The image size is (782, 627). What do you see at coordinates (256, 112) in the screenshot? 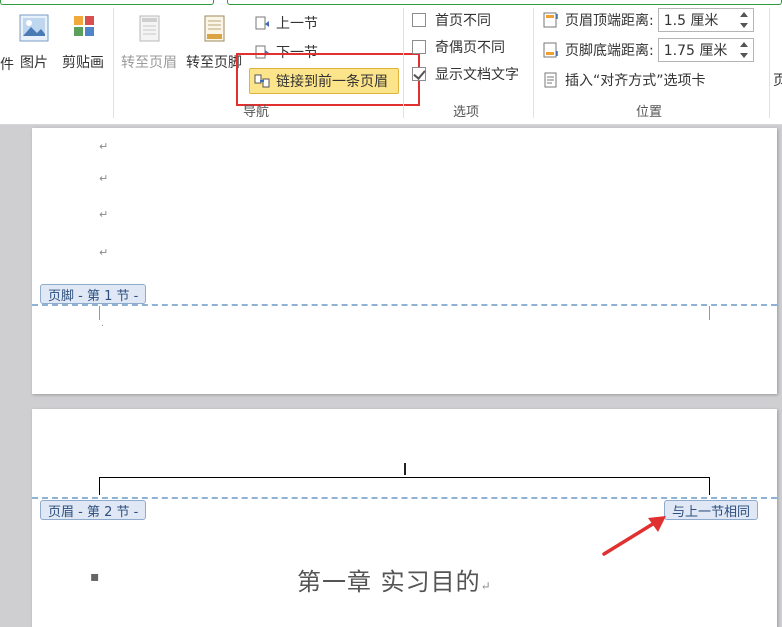
I see `nav-group-label: 导航` at bounding box center [256, 112].